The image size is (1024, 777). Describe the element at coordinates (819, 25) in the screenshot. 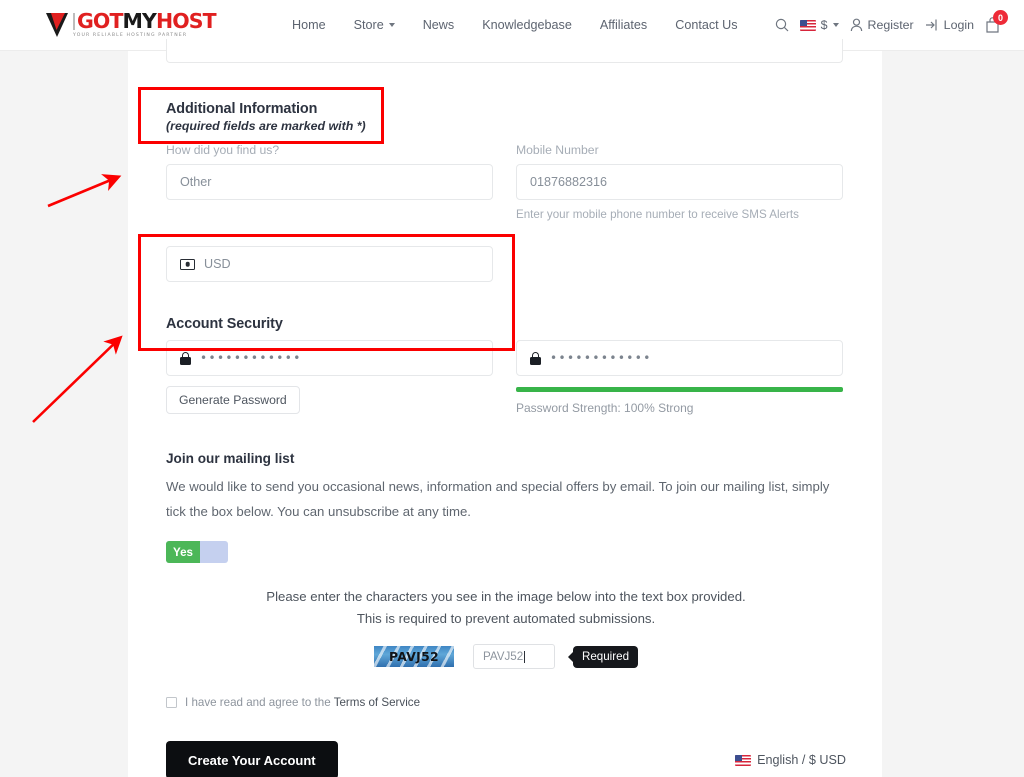

I see `currency-selector: $` at that location.